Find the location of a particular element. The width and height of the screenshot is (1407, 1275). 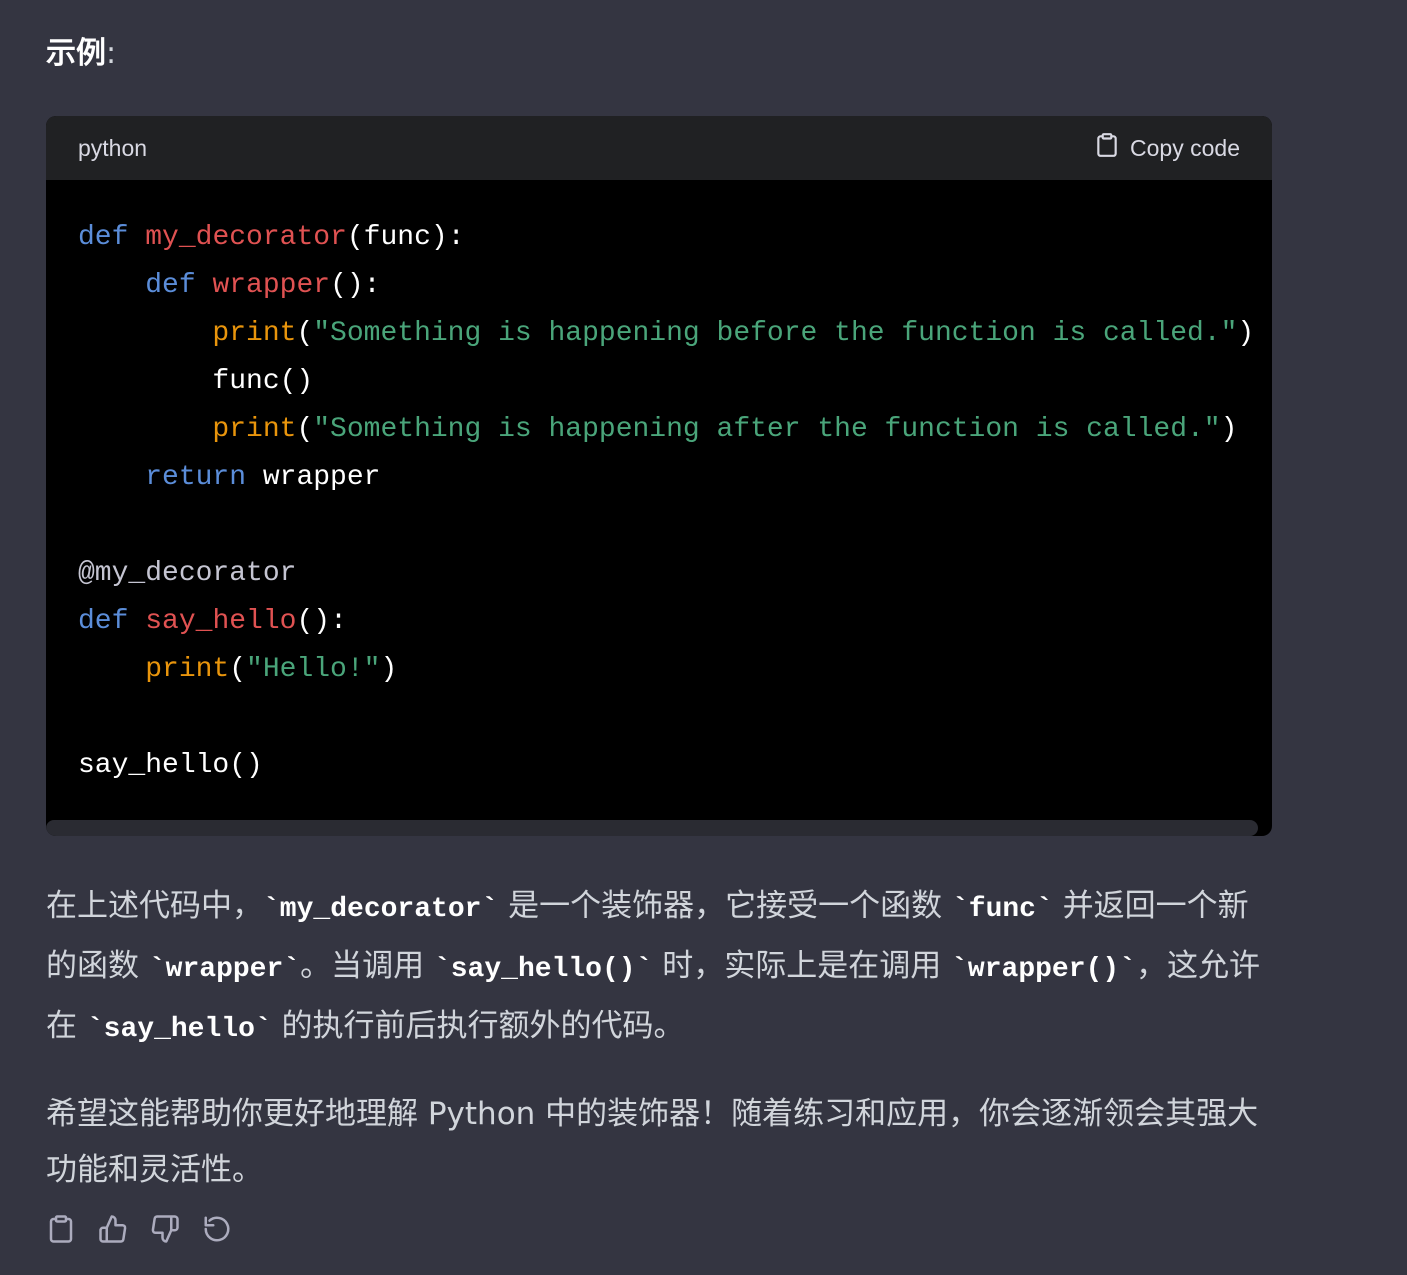

thumbs-up-button is located at coordinates (113, 1229).